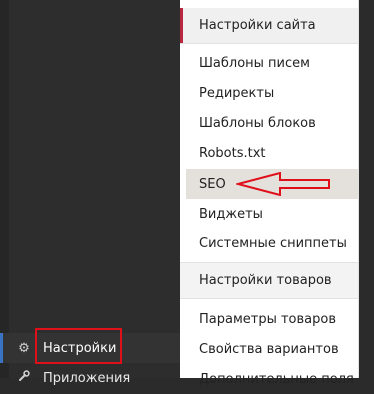  Describe the element at coordinates (272, 93) in the screenshot. I see `submenu-item-redirects: Редиректы` at that location.